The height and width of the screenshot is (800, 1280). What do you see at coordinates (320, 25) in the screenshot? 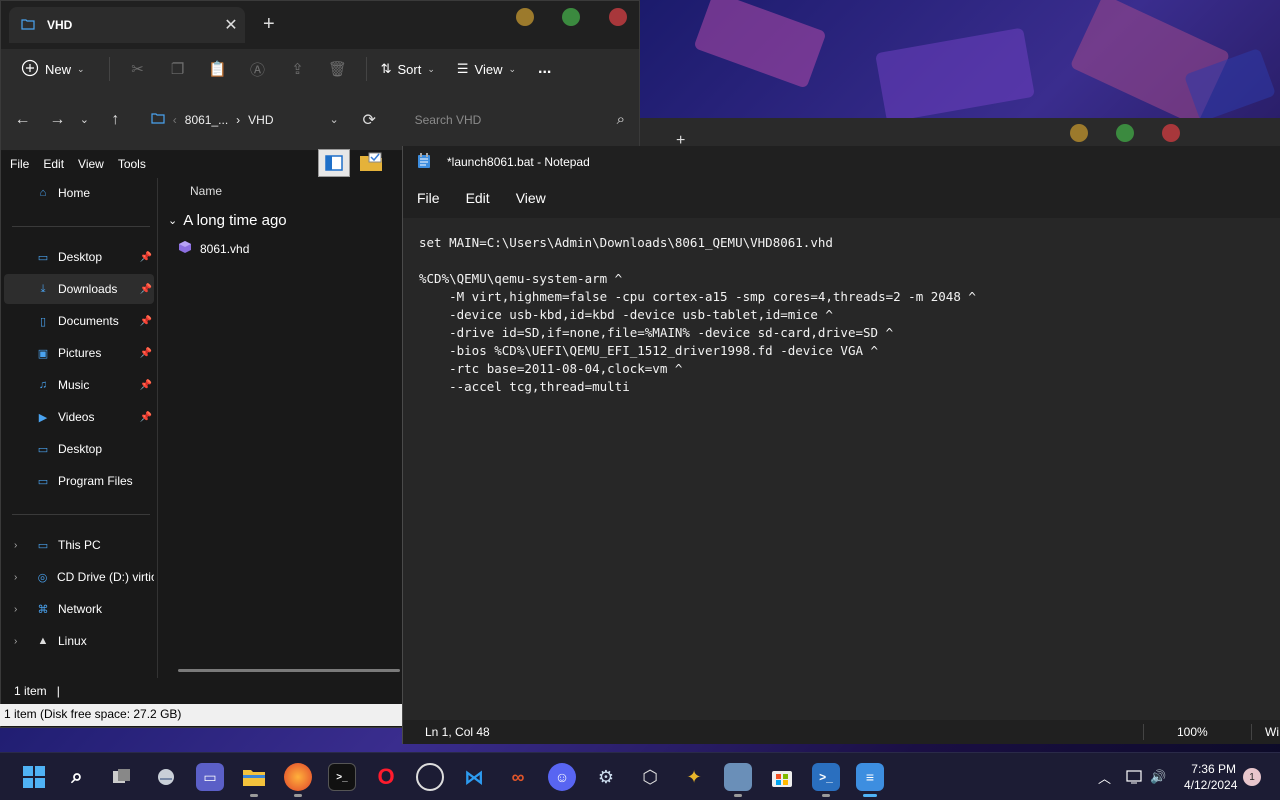
I see `explorer-titlebar: VHD ✕ +` at bounding box center [320, 25].